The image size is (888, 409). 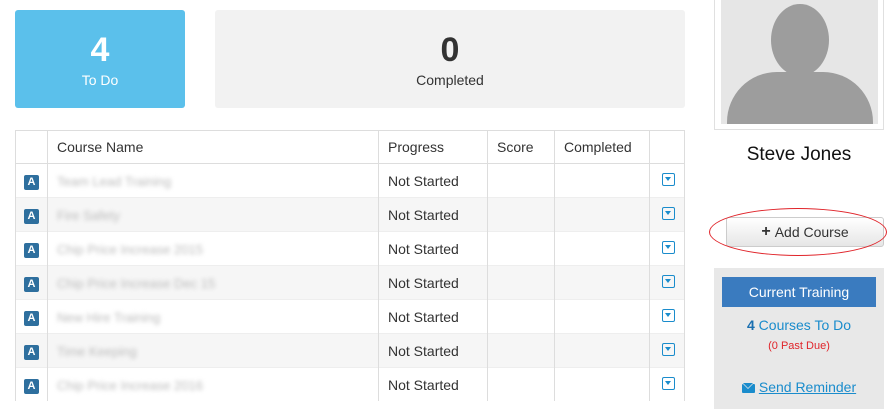 I want to click on todo-tile: 4 To Do, so click(x=100, y=59).